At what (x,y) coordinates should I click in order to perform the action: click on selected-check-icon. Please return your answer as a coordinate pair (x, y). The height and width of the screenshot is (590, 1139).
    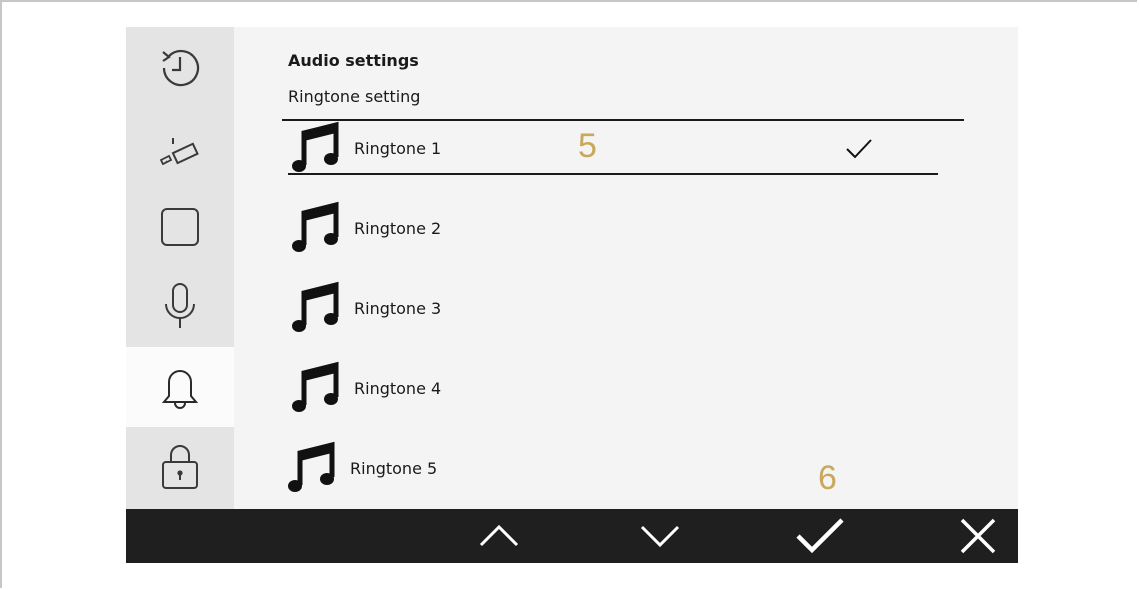
    Looking at the image, I should click on (859, 149).